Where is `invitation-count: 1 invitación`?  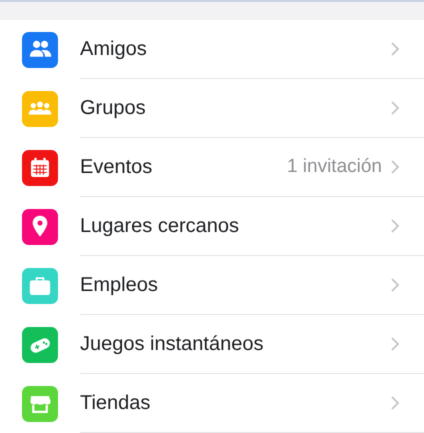 invitation-count: 1 invitación is located at coordinates (334, 167).